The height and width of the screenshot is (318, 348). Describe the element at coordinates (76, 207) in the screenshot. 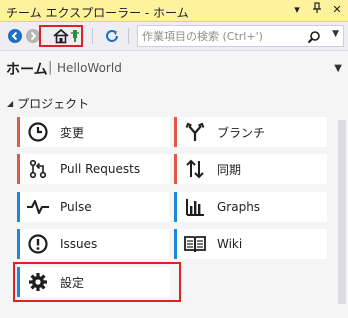

I see `tile-label: Pulse` at that location.